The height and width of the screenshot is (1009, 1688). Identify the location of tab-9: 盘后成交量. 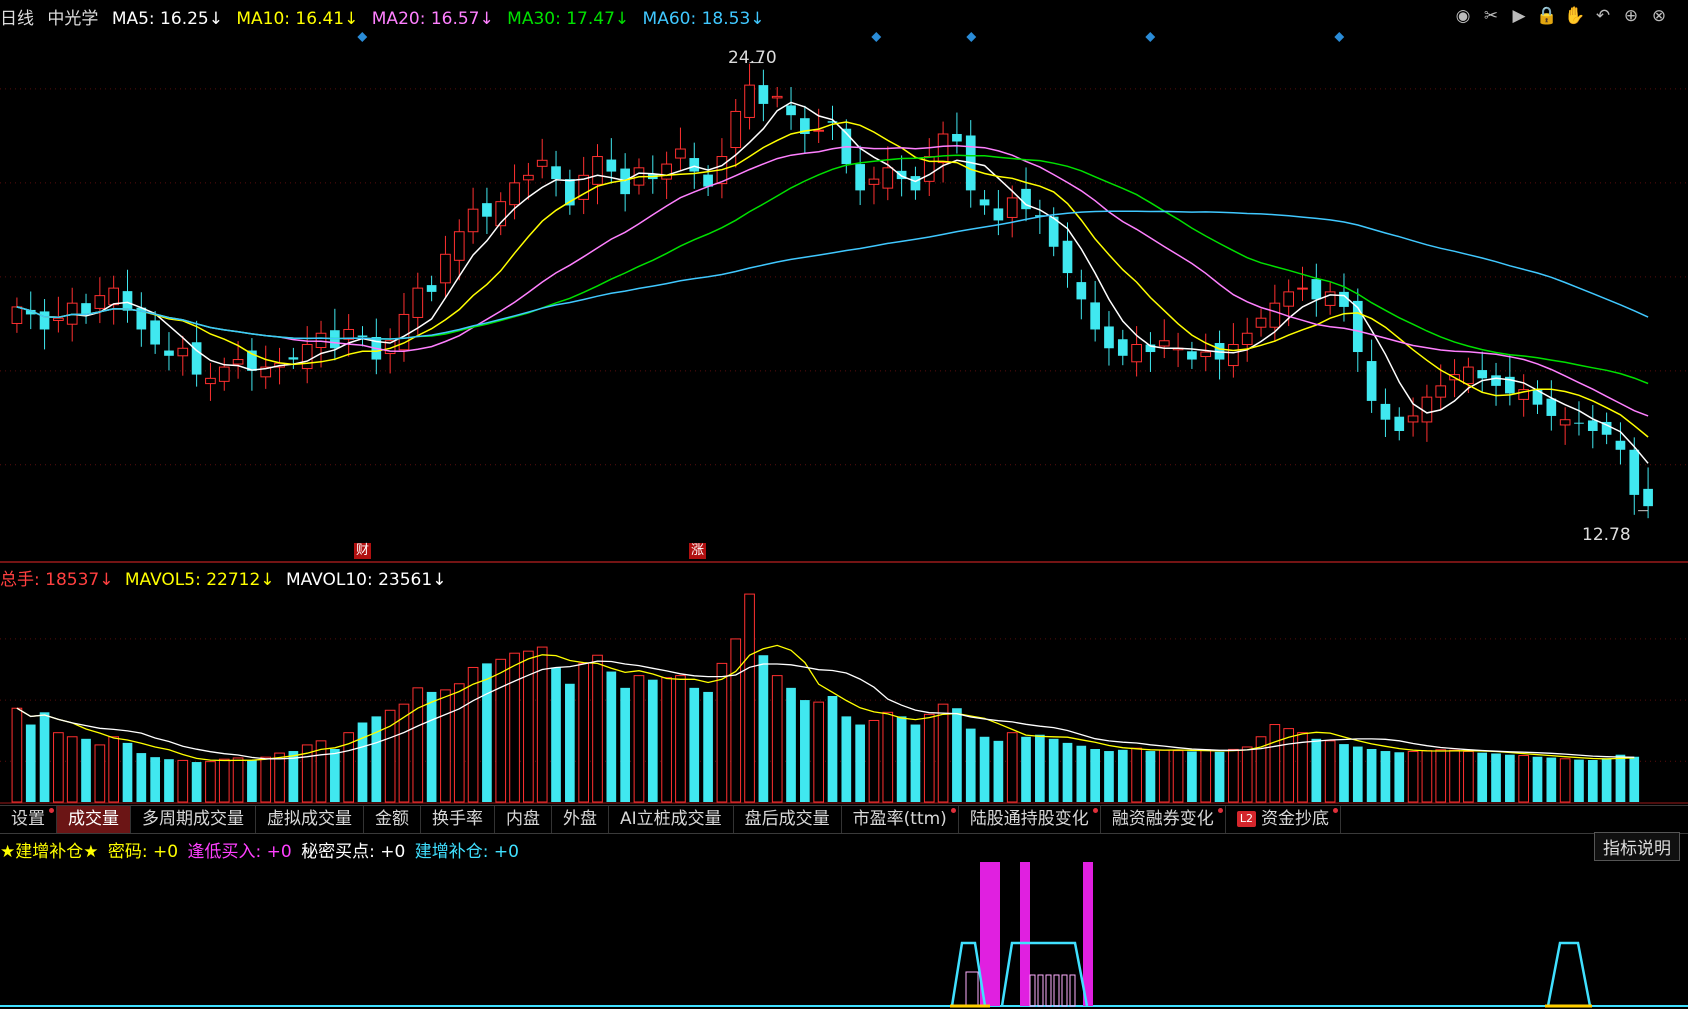
(788, 819).